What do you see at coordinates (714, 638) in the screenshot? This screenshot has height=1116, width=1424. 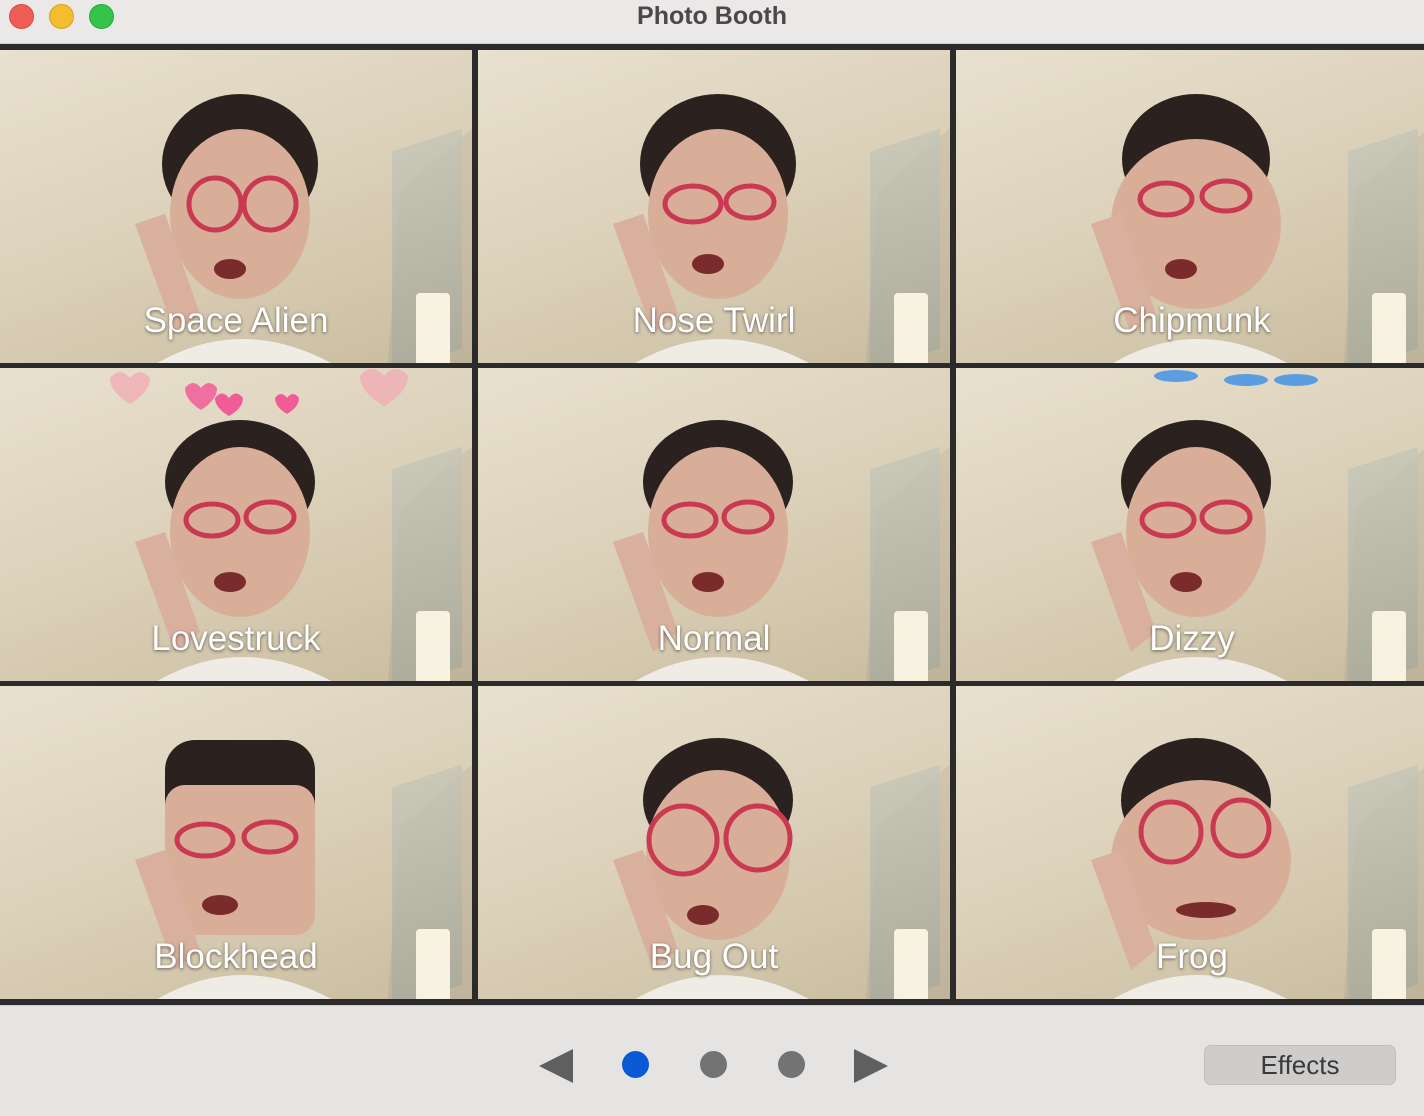 I see `effect-label: Normal` at bounding box center [714, 638].